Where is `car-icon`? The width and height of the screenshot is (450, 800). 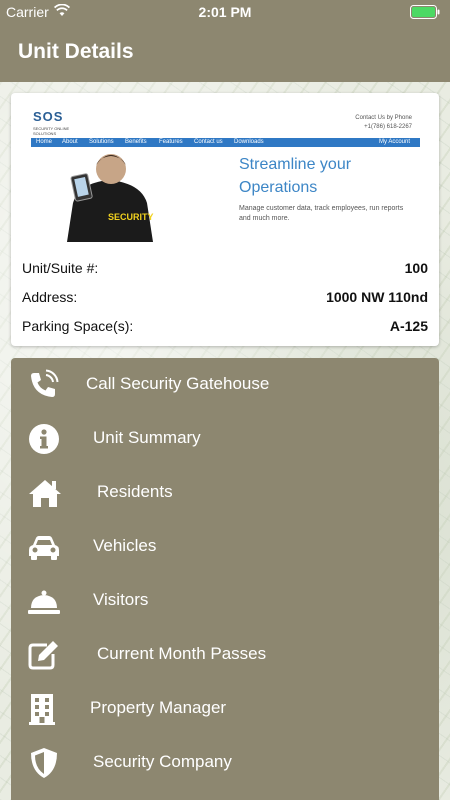 car-icon is located at coordinates (44, 548).